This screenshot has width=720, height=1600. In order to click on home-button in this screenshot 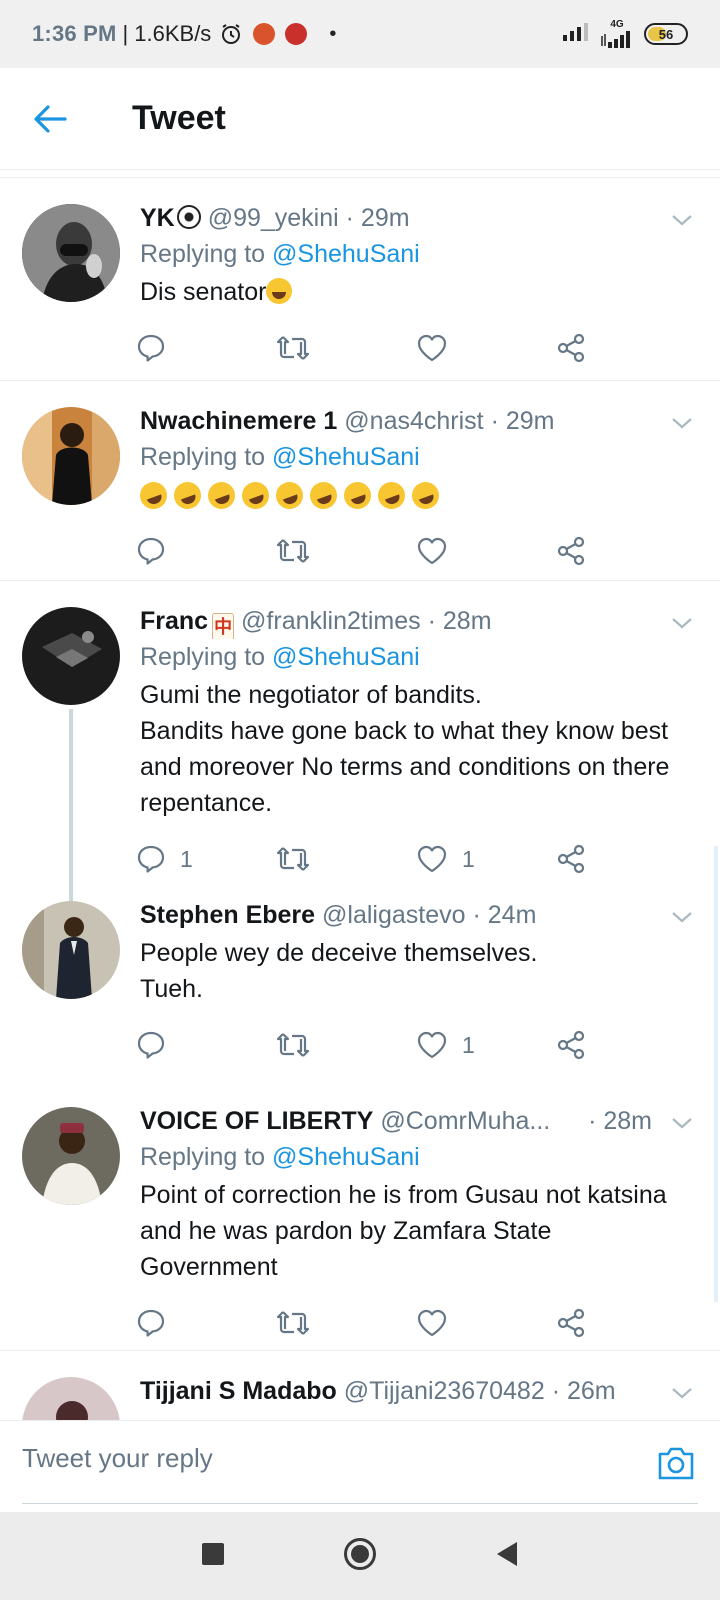, I will do `click(360, 1556)`.